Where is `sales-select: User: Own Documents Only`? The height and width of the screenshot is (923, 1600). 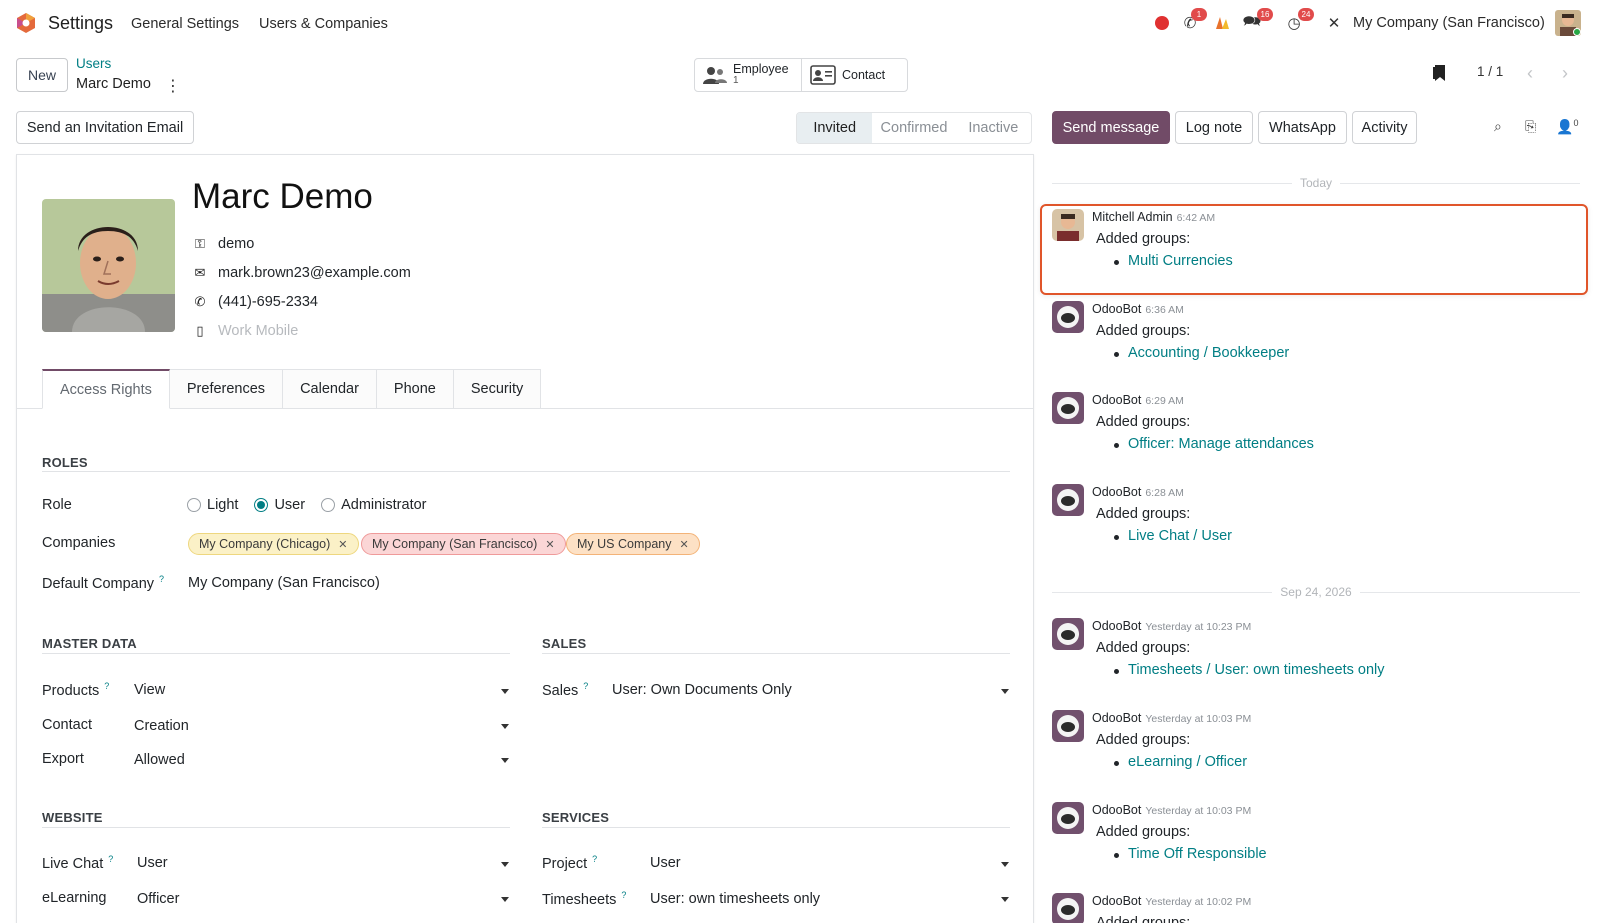
sales-select: User: Own Documents Only is located at coordinates (702, 690).